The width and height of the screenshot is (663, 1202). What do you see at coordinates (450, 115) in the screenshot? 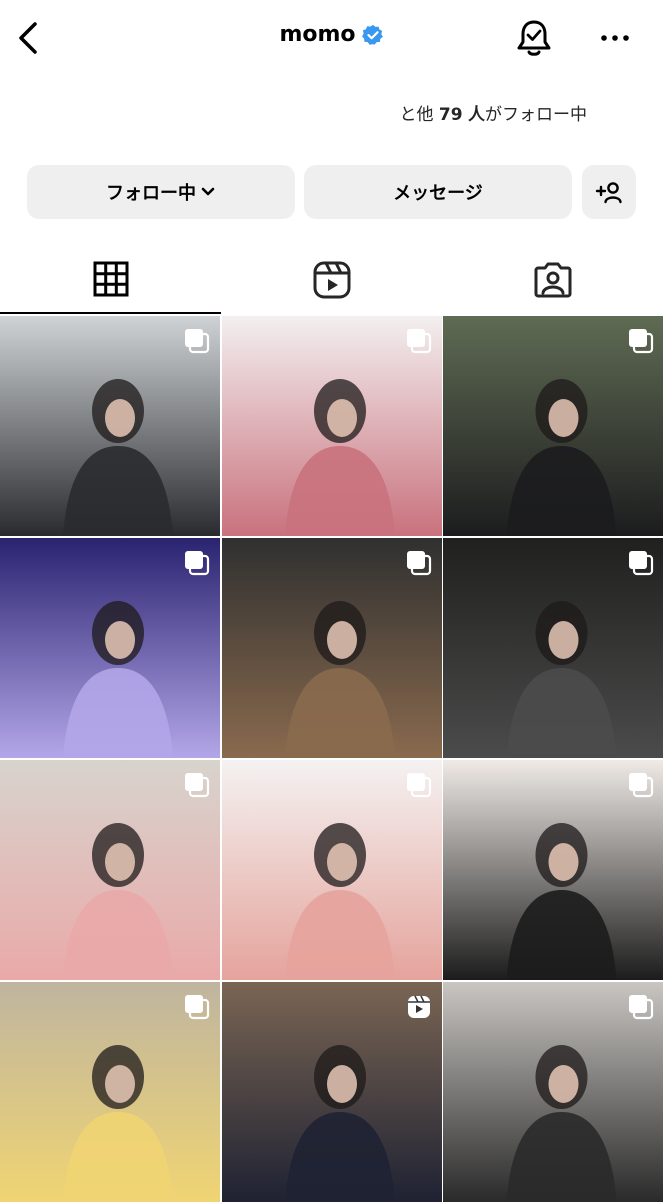
I see `followers-count: 79` at bounding box center [450, 115].